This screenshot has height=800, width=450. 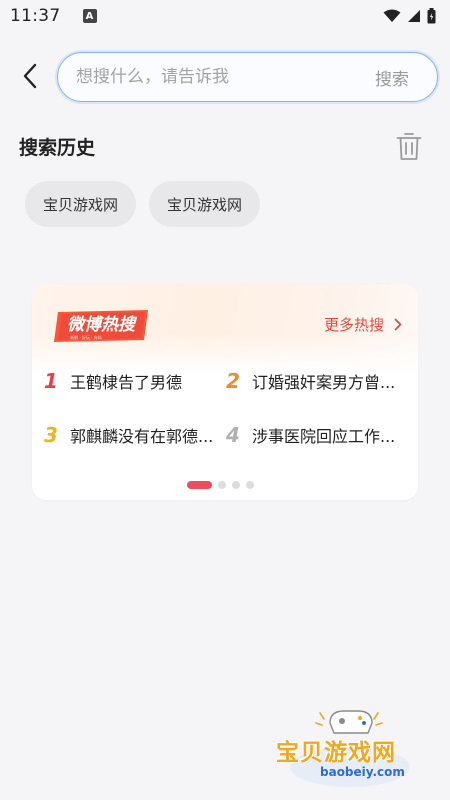 I want to click on battery-icon, so click(x=431, y=16).